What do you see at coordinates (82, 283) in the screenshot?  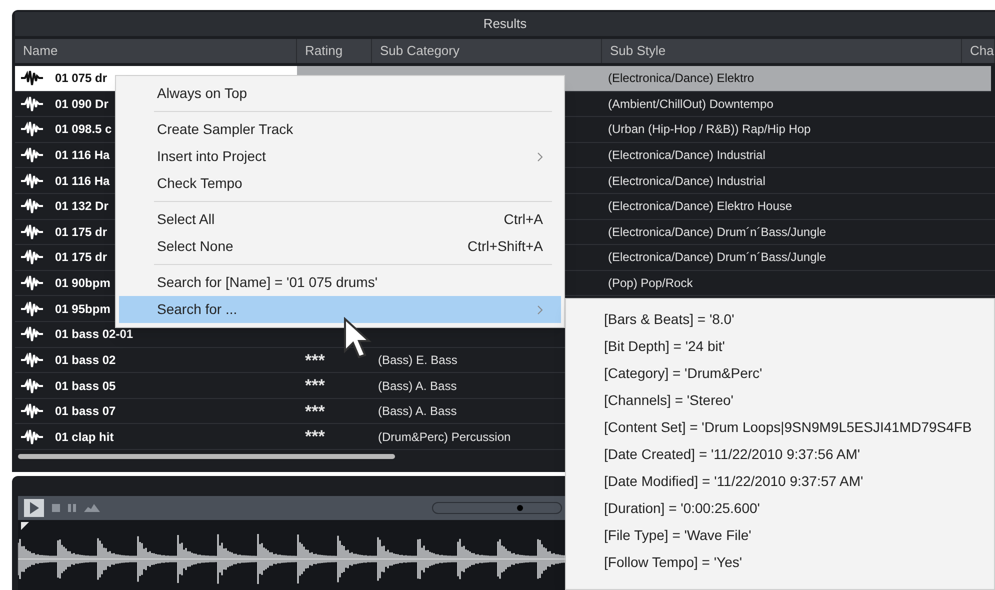 I see `table-cell-text: 01 90bpm` at bounding box center [82, 283].